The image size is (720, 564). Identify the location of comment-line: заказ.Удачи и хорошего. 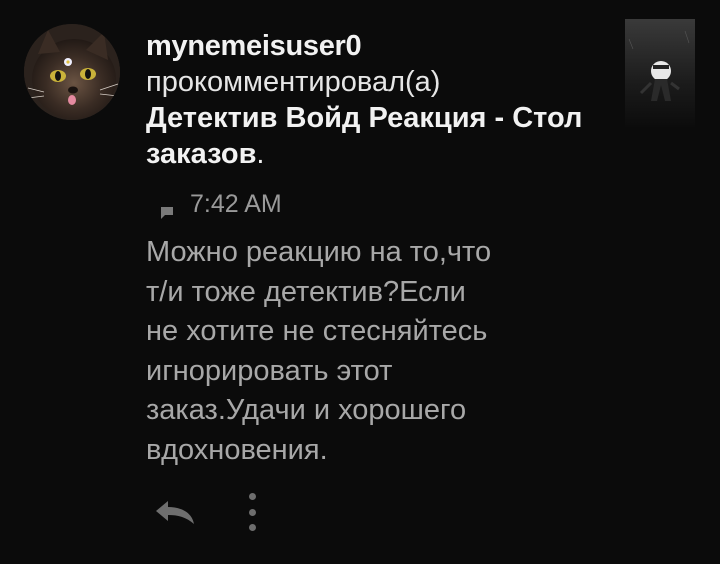
(306, 410).